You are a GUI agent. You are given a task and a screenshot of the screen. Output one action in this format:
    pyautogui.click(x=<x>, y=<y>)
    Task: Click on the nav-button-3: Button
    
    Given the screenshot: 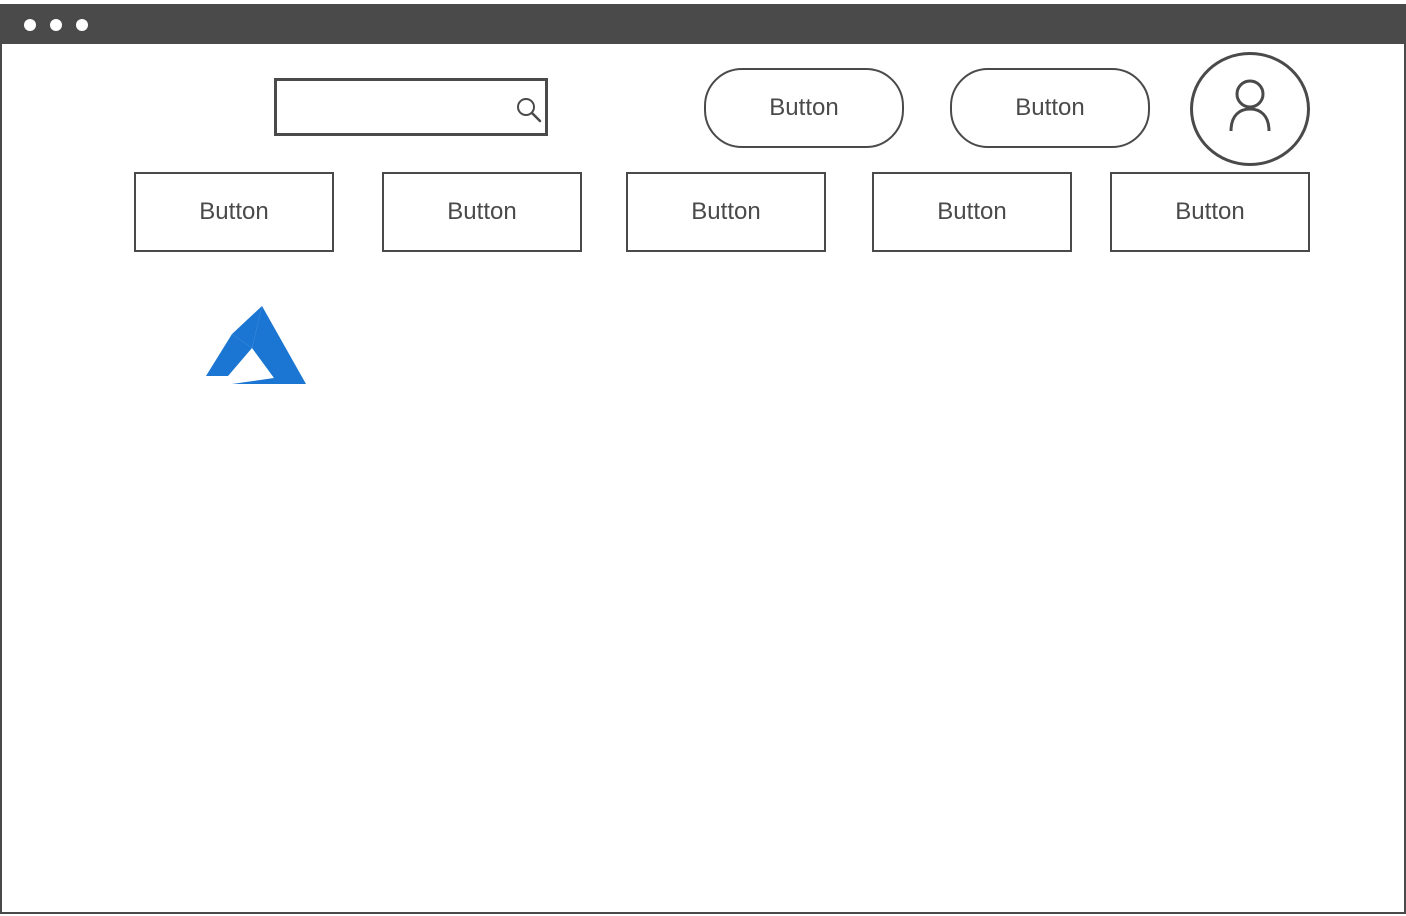 What is the action you would take?
    pyautogui.click(x=726, y=212)
    